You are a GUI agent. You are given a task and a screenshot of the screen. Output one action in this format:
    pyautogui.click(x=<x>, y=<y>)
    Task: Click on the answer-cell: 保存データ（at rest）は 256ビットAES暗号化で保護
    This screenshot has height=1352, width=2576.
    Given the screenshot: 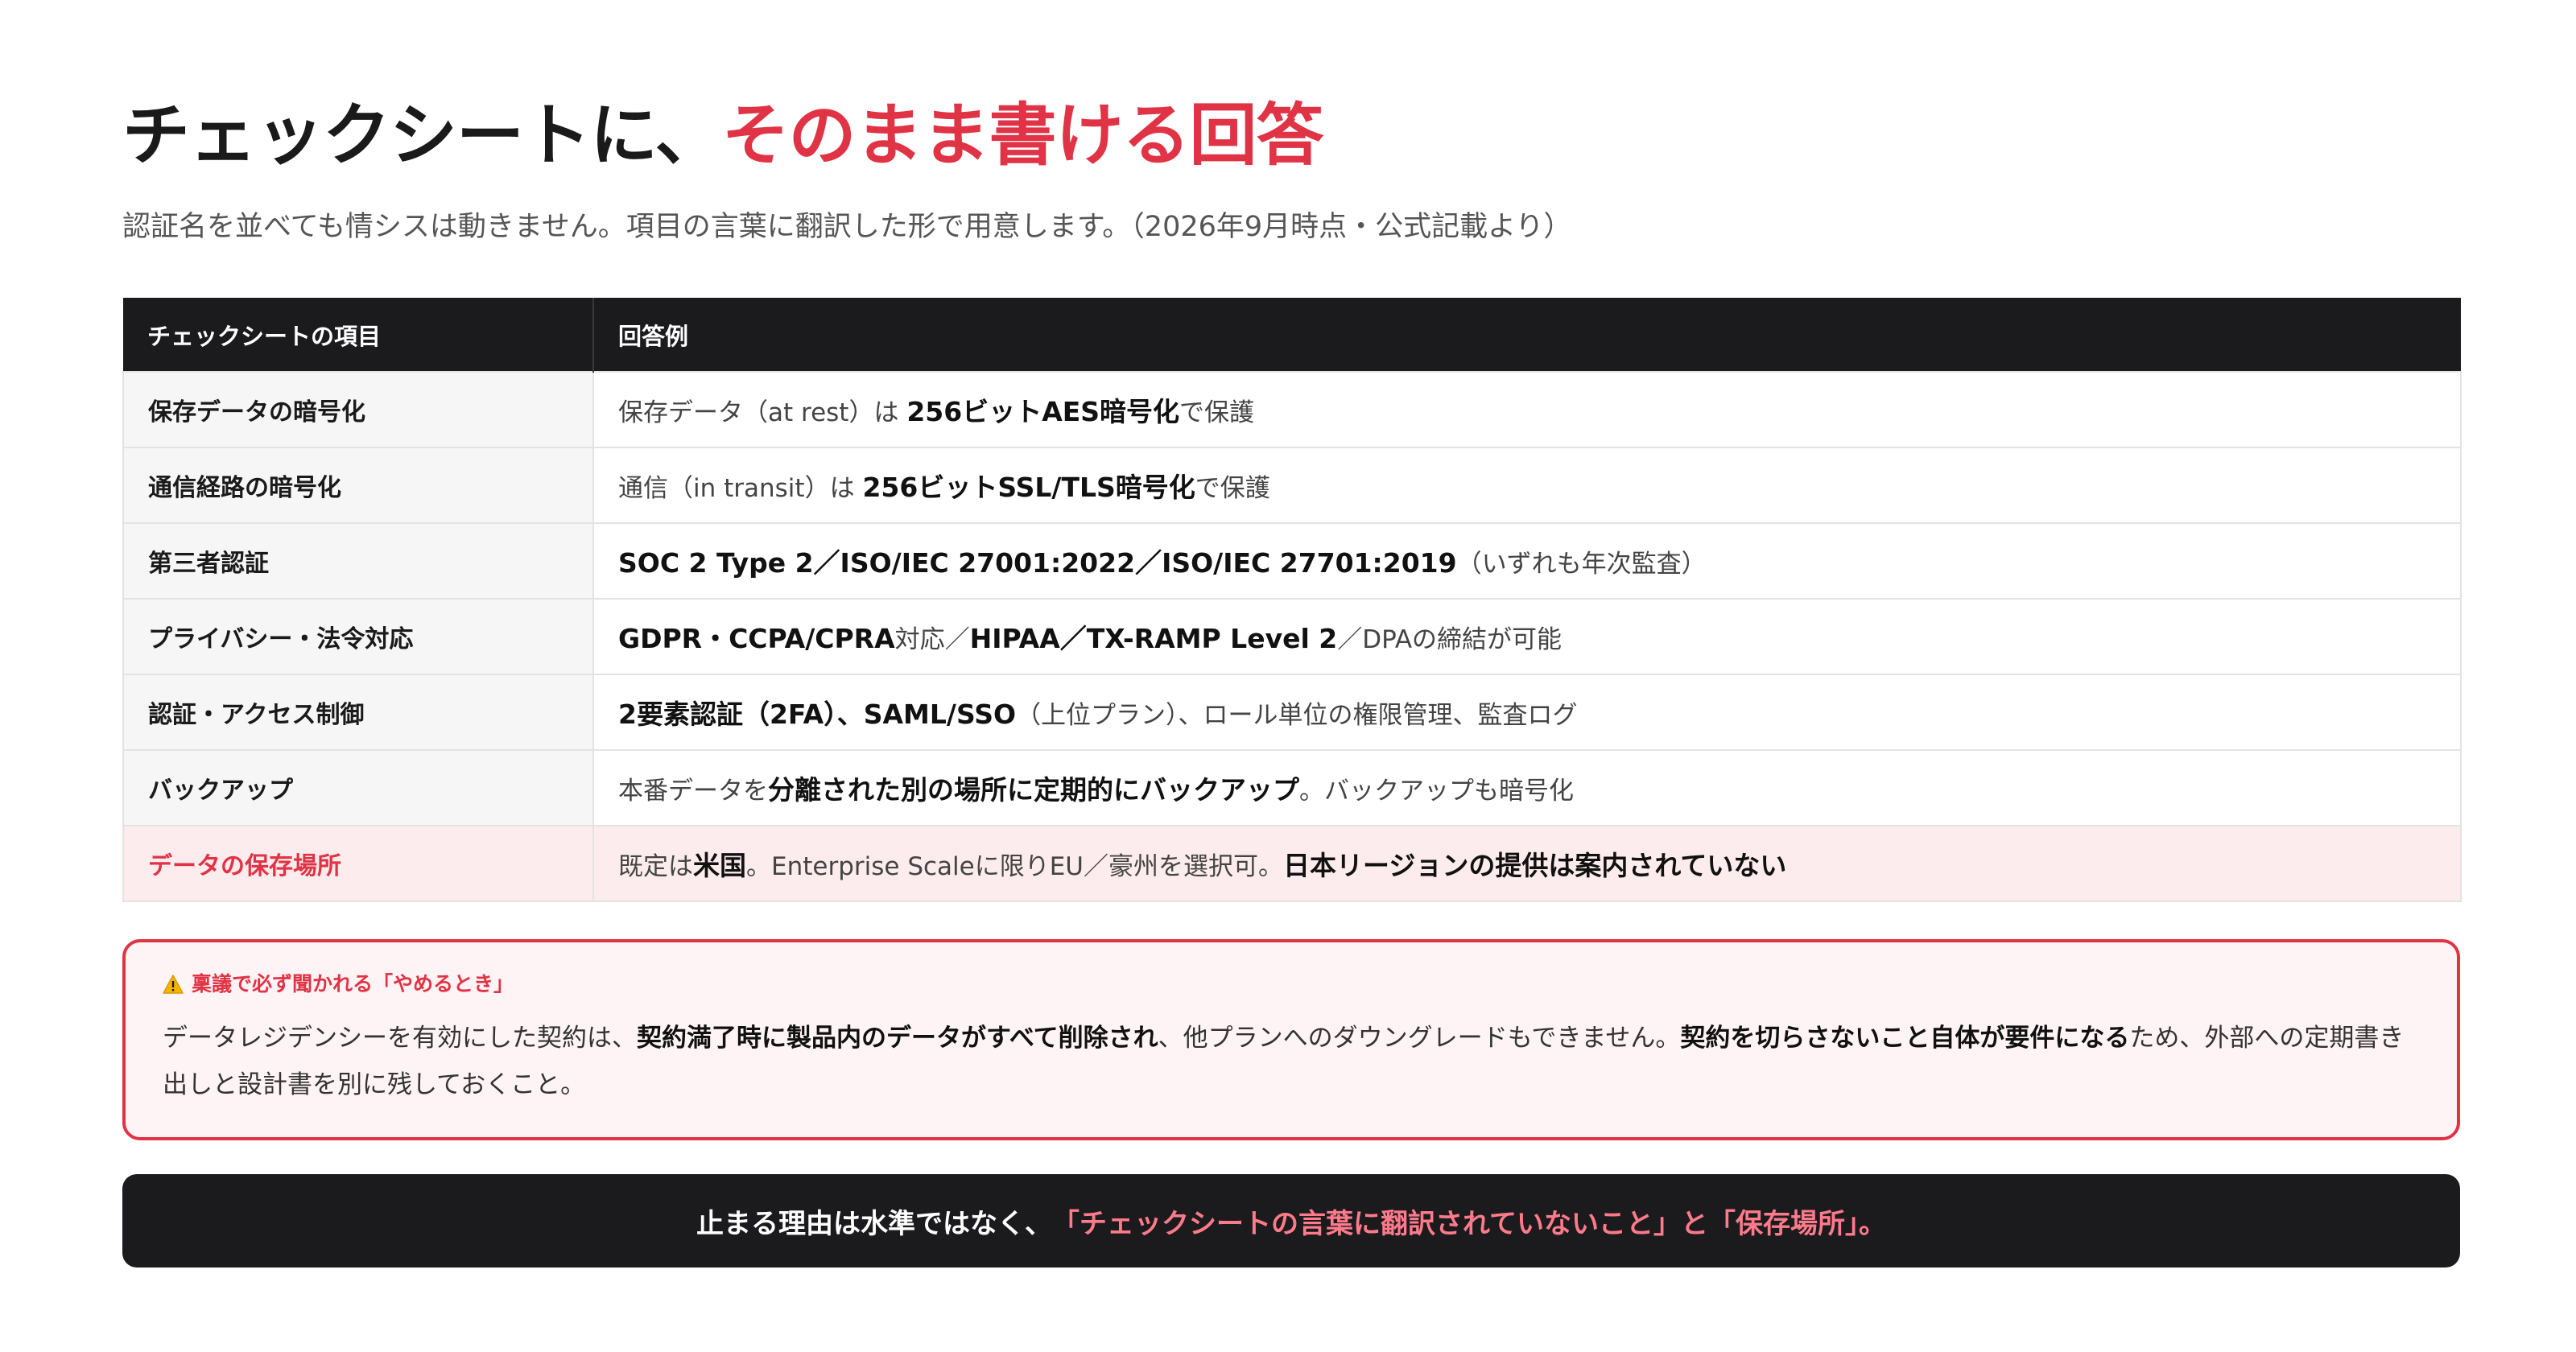 What is the action you would take?
    pyautogui.click(x=1527, y=409)
    